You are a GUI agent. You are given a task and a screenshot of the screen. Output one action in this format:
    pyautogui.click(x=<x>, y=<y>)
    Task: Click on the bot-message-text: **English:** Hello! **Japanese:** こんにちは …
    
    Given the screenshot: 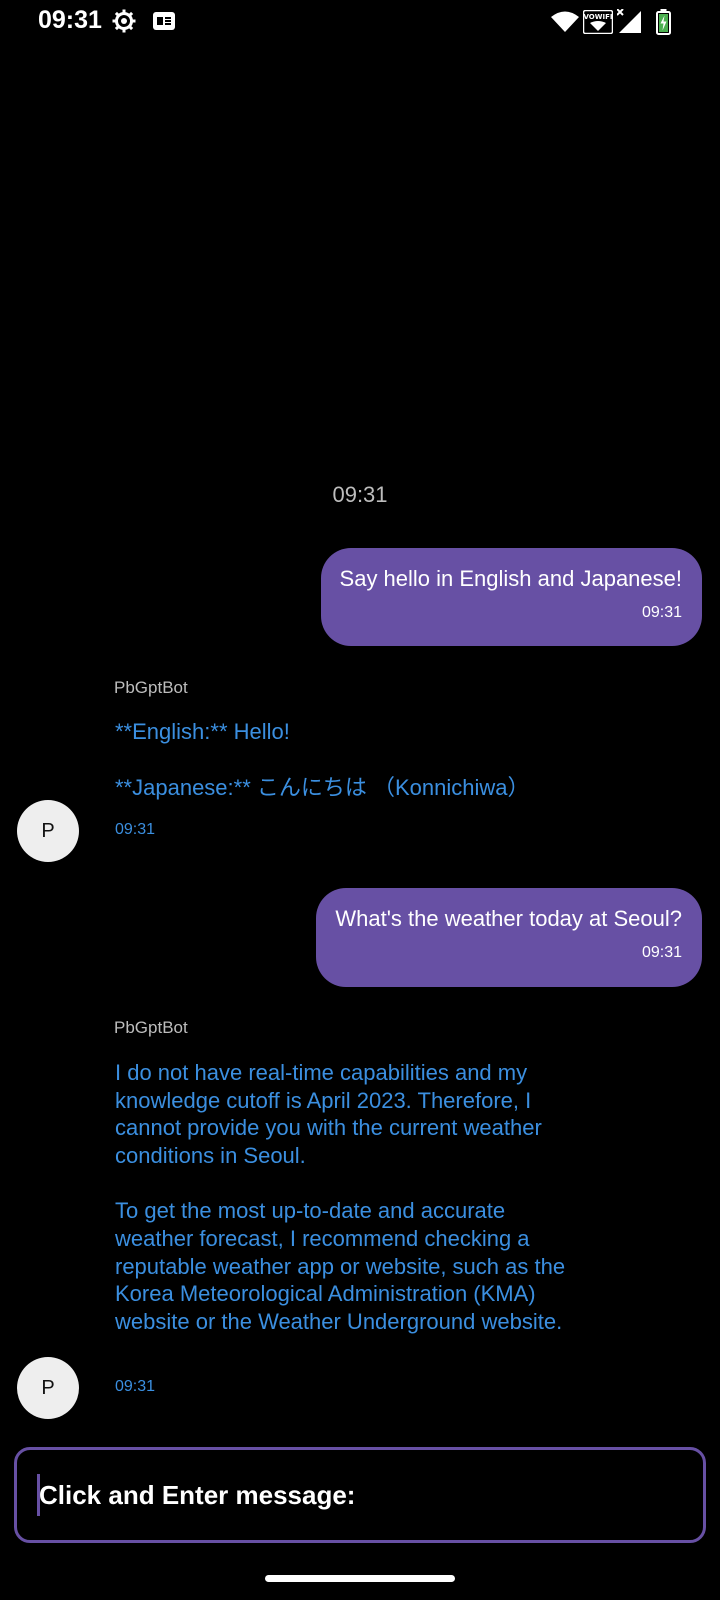 What is the action you would take?
    pyautogui.click(x=350, y=759)
    